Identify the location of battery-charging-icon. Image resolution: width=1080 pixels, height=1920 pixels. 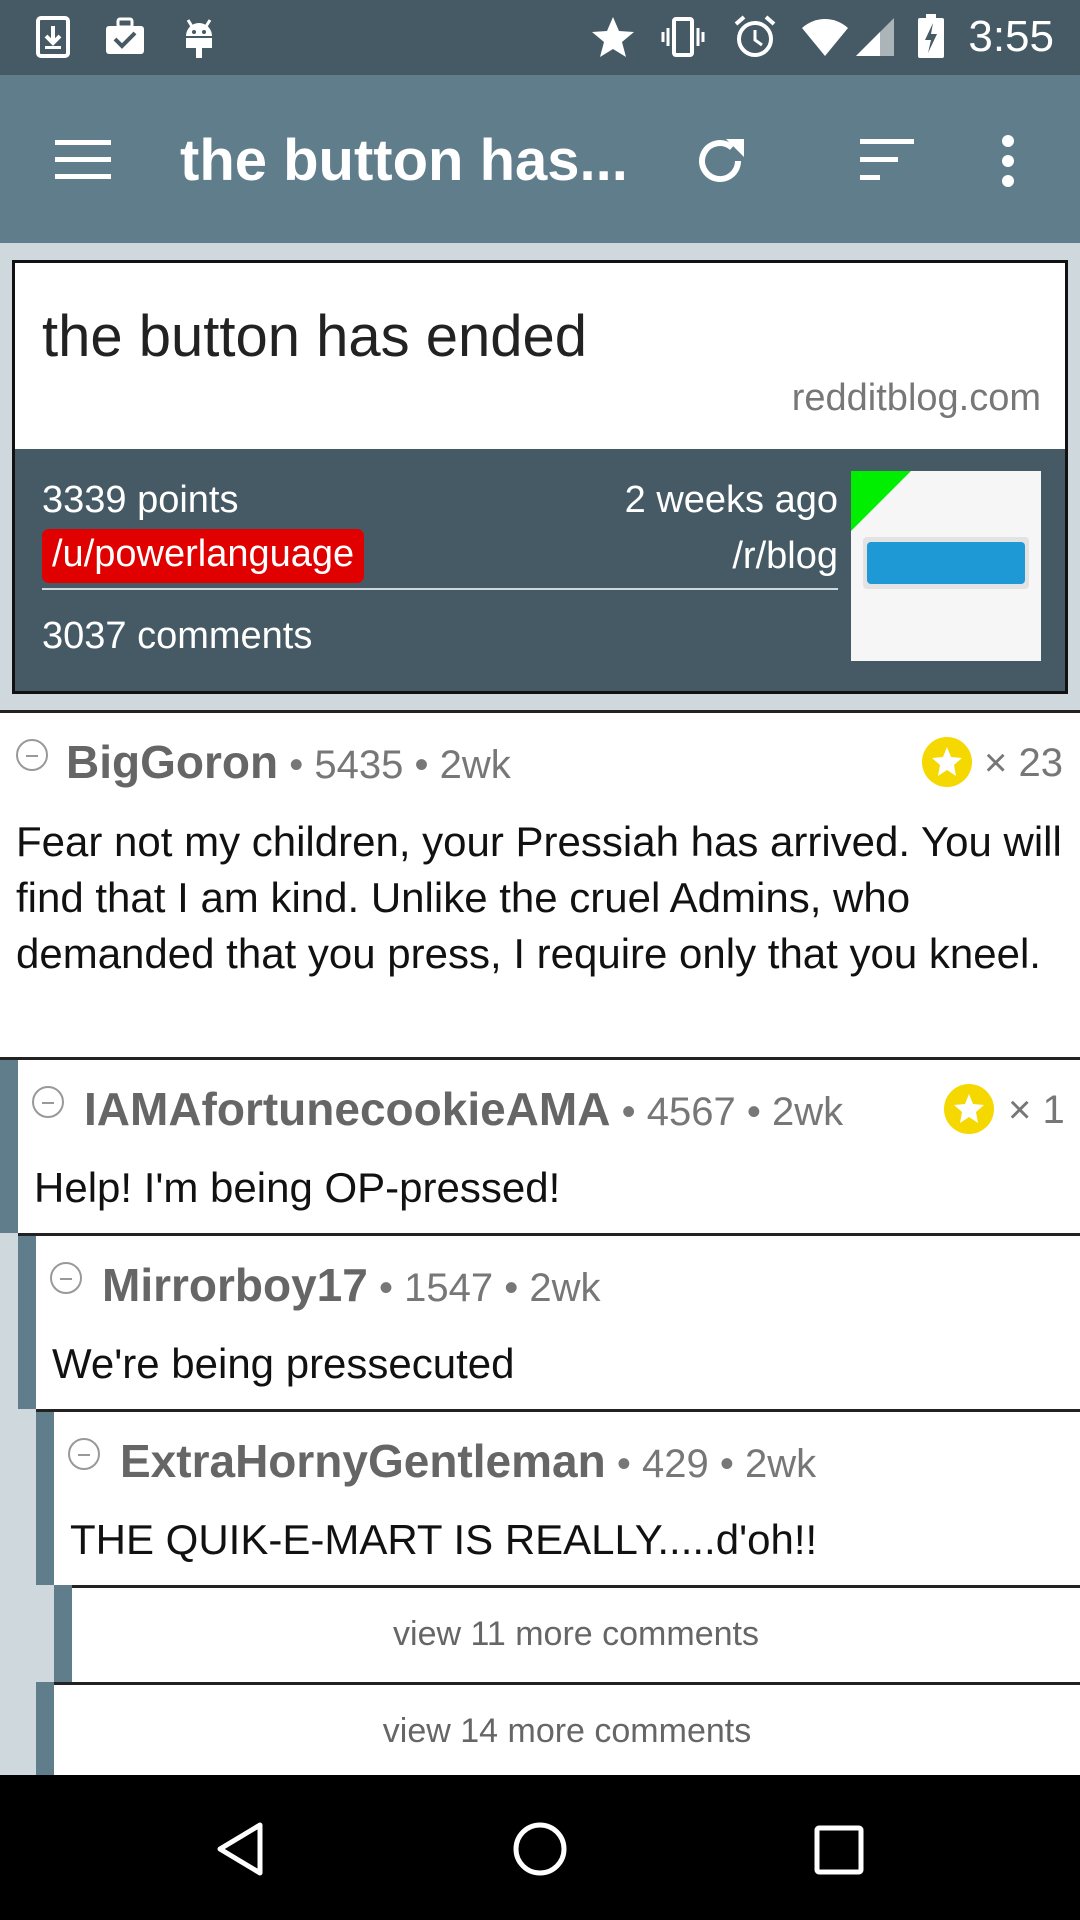
(931, 36).